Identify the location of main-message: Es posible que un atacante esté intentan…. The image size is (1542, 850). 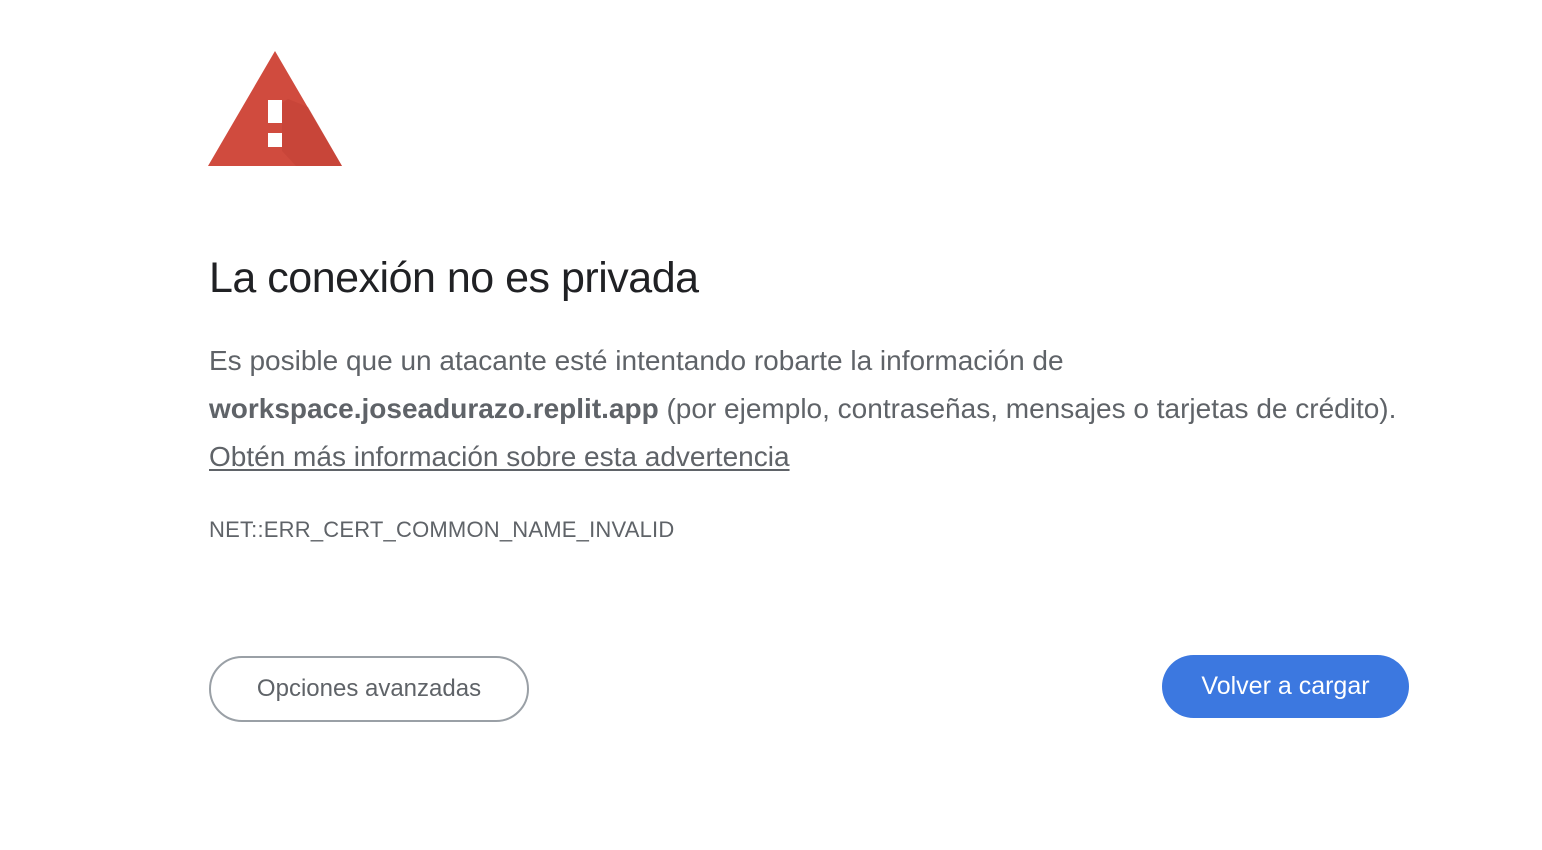
(814, 409).